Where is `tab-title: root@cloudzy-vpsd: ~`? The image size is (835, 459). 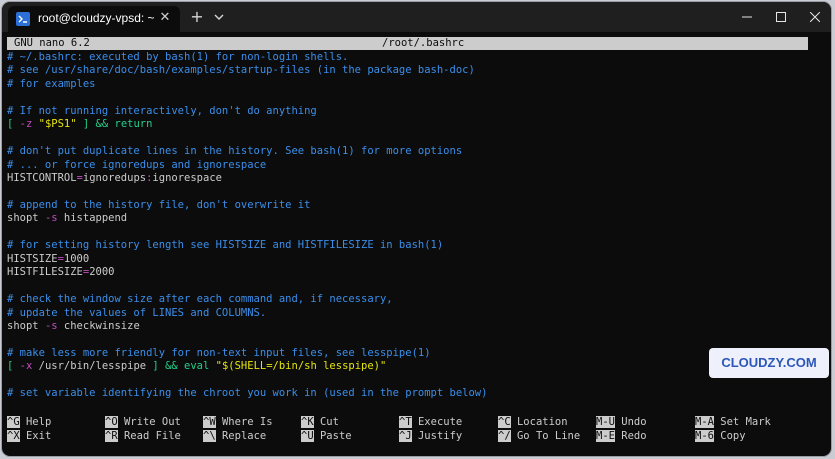 tab-title: root@cloudzy-vpsd: ~ is located at coordinates (96, 18).